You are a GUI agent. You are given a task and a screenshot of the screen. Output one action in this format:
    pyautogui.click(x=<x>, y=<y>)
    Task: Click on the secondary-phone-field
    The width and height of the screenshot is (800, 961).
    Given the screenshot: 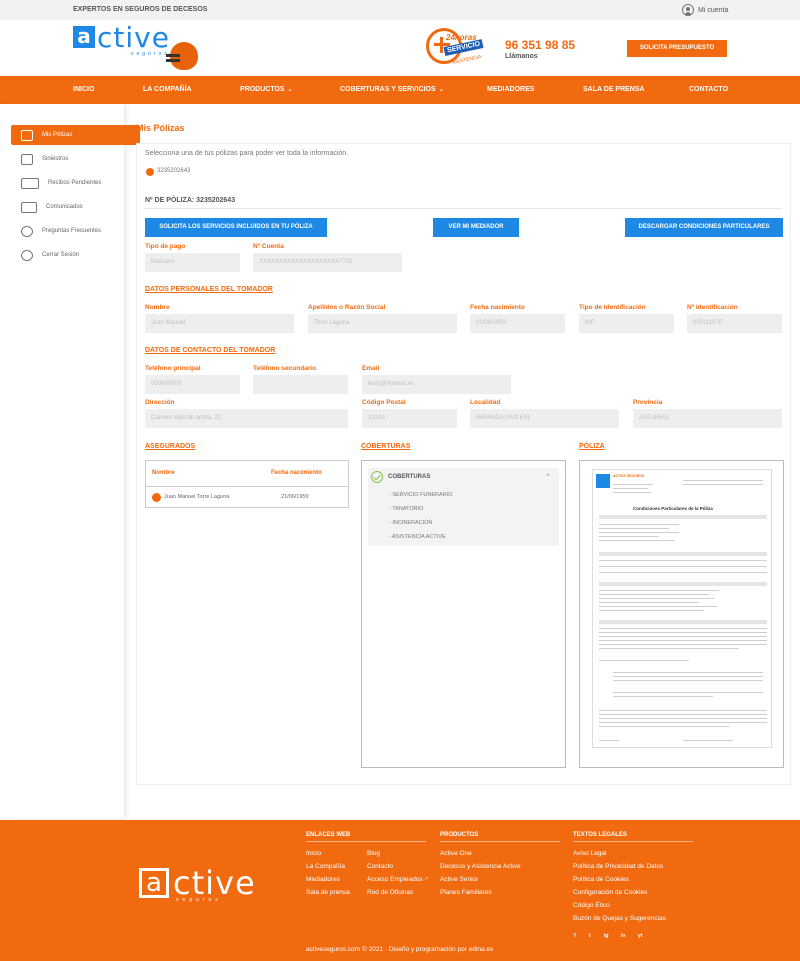 What is the action you would take?
    pyautogui.click(x=300, y=384)
    